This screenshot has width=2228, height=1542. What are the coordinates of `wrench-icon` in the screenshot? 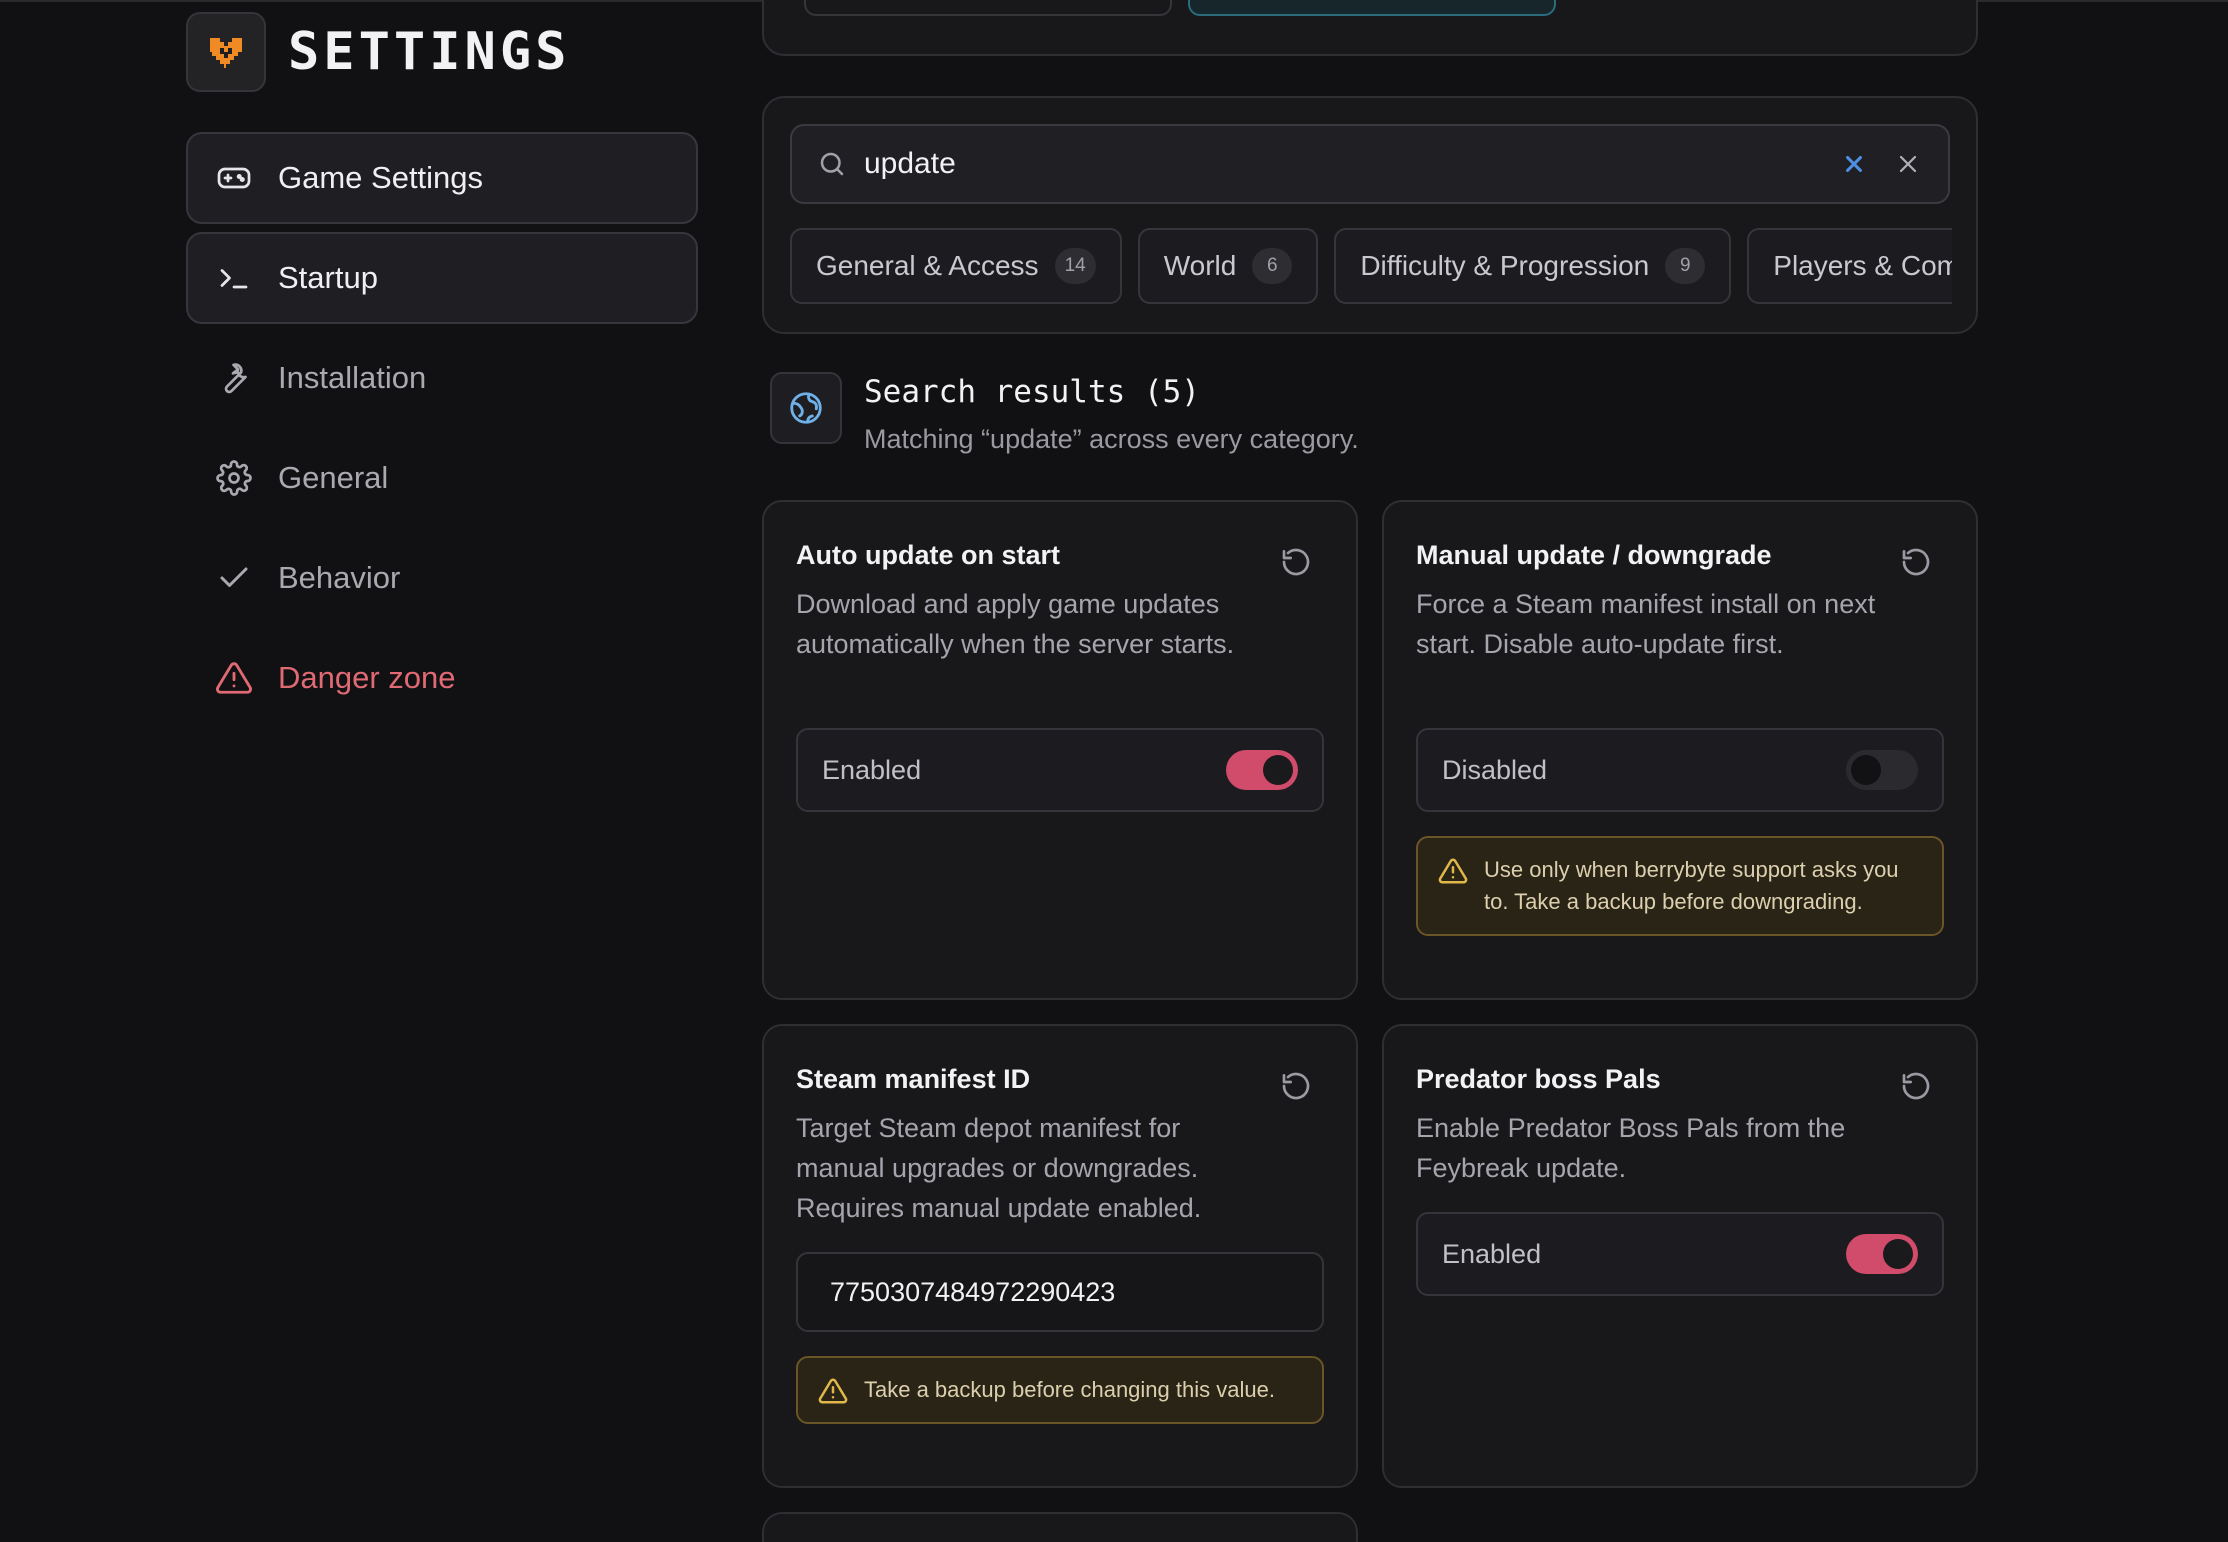 It's located at (234, 378).